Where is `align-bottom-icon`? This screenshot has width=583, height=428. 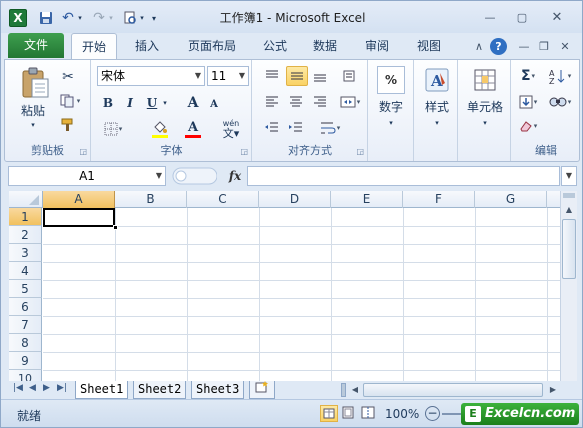 align-bottom-icon is located at coordinates (320, 76).